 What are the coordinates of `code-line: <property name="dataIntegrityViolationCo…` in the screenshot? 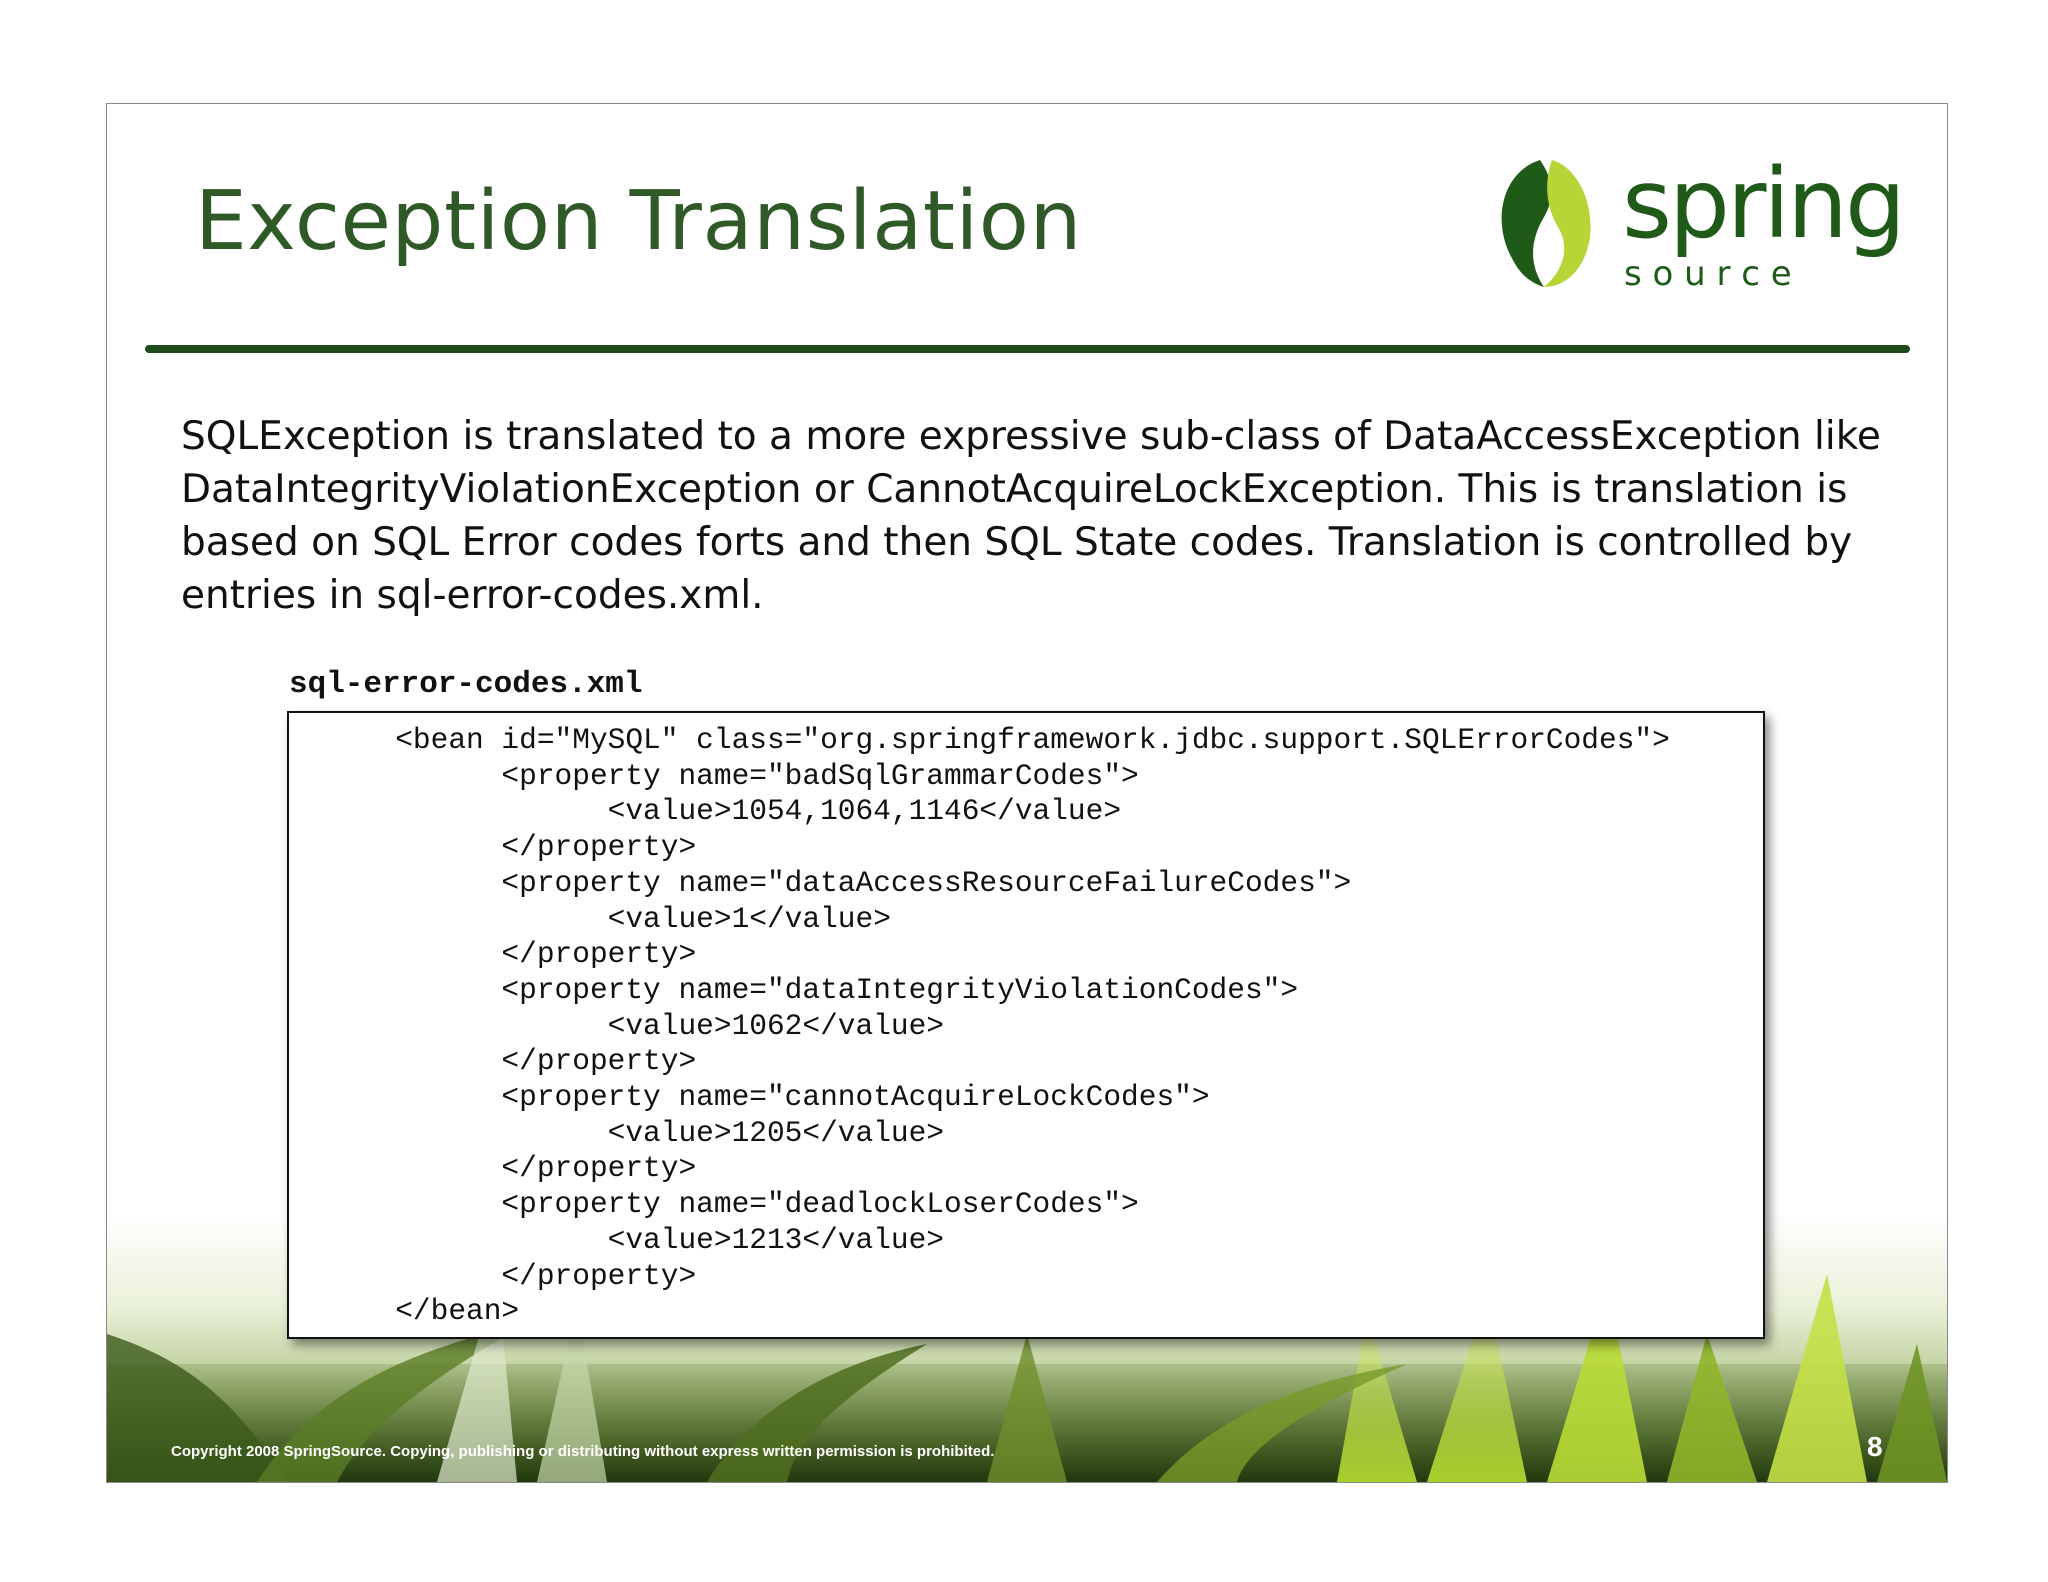 It's located at (794, 989).